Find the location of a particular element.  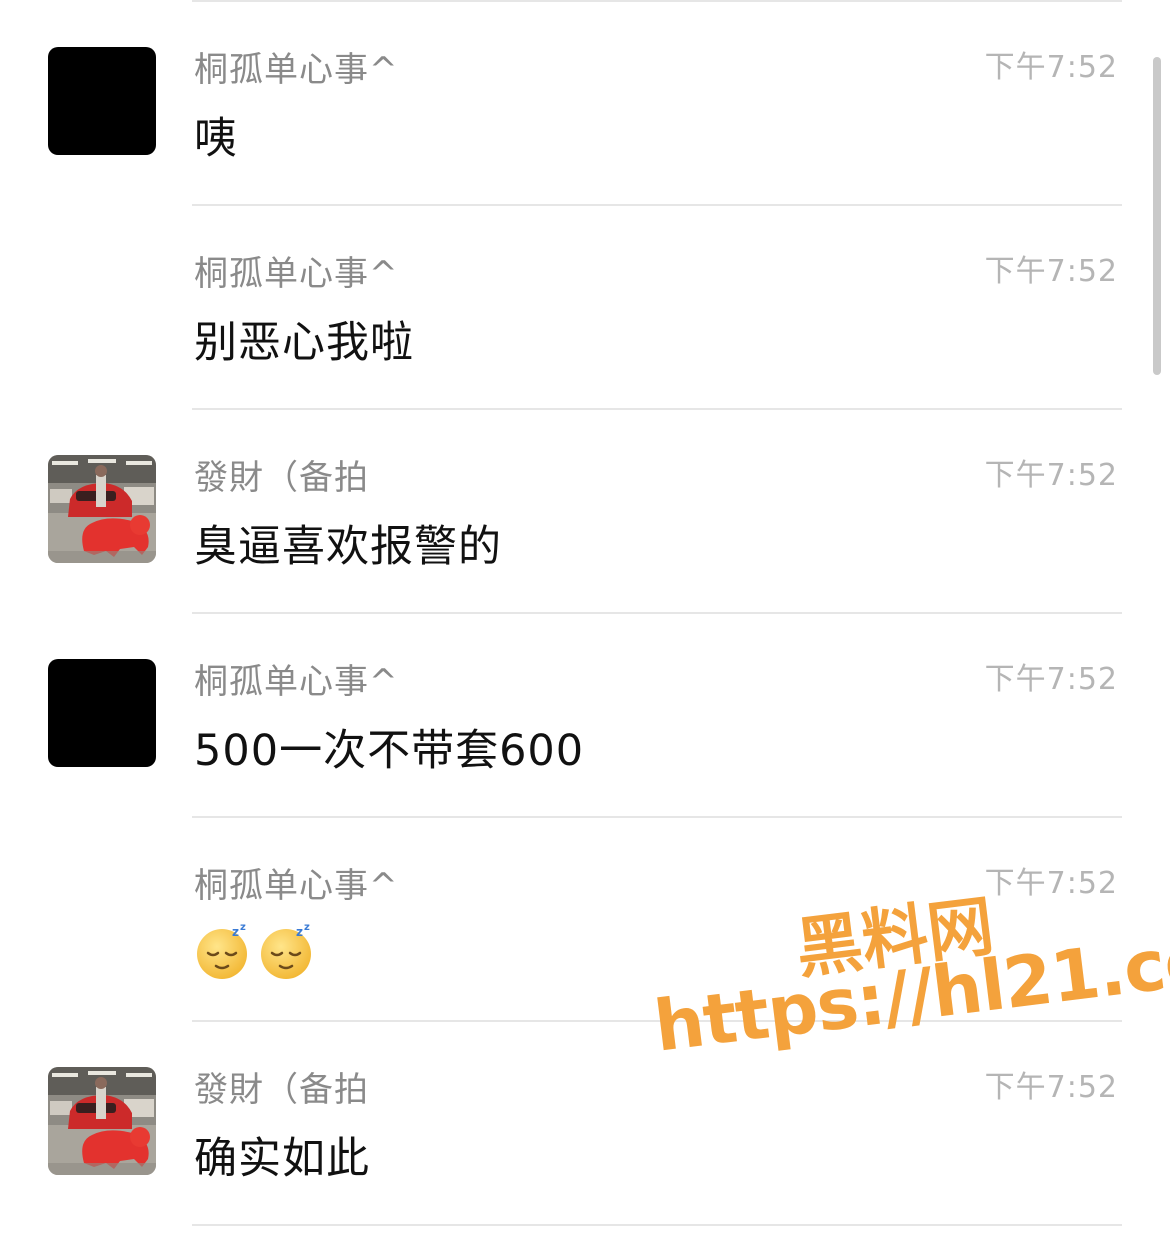

message-text: 臭逼喜欢报警的 is located at coordinates (348, 547).